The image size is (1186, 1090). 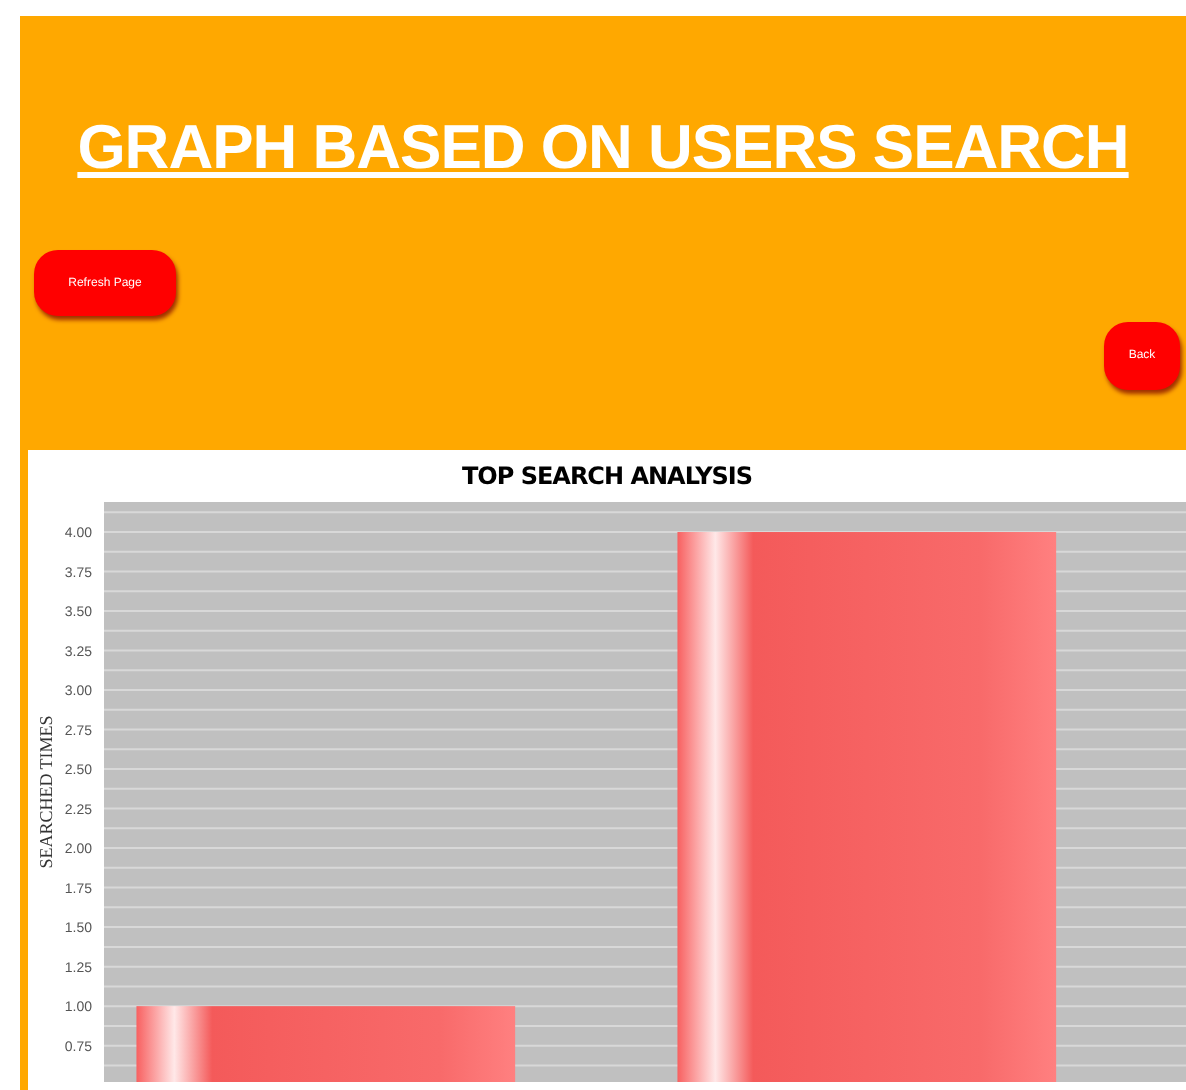 What do you see at coordinates (46, 792) in the screenshot?
I see `y-axis-label: SEARCHED TIMES` at bounding box center [46, 792].